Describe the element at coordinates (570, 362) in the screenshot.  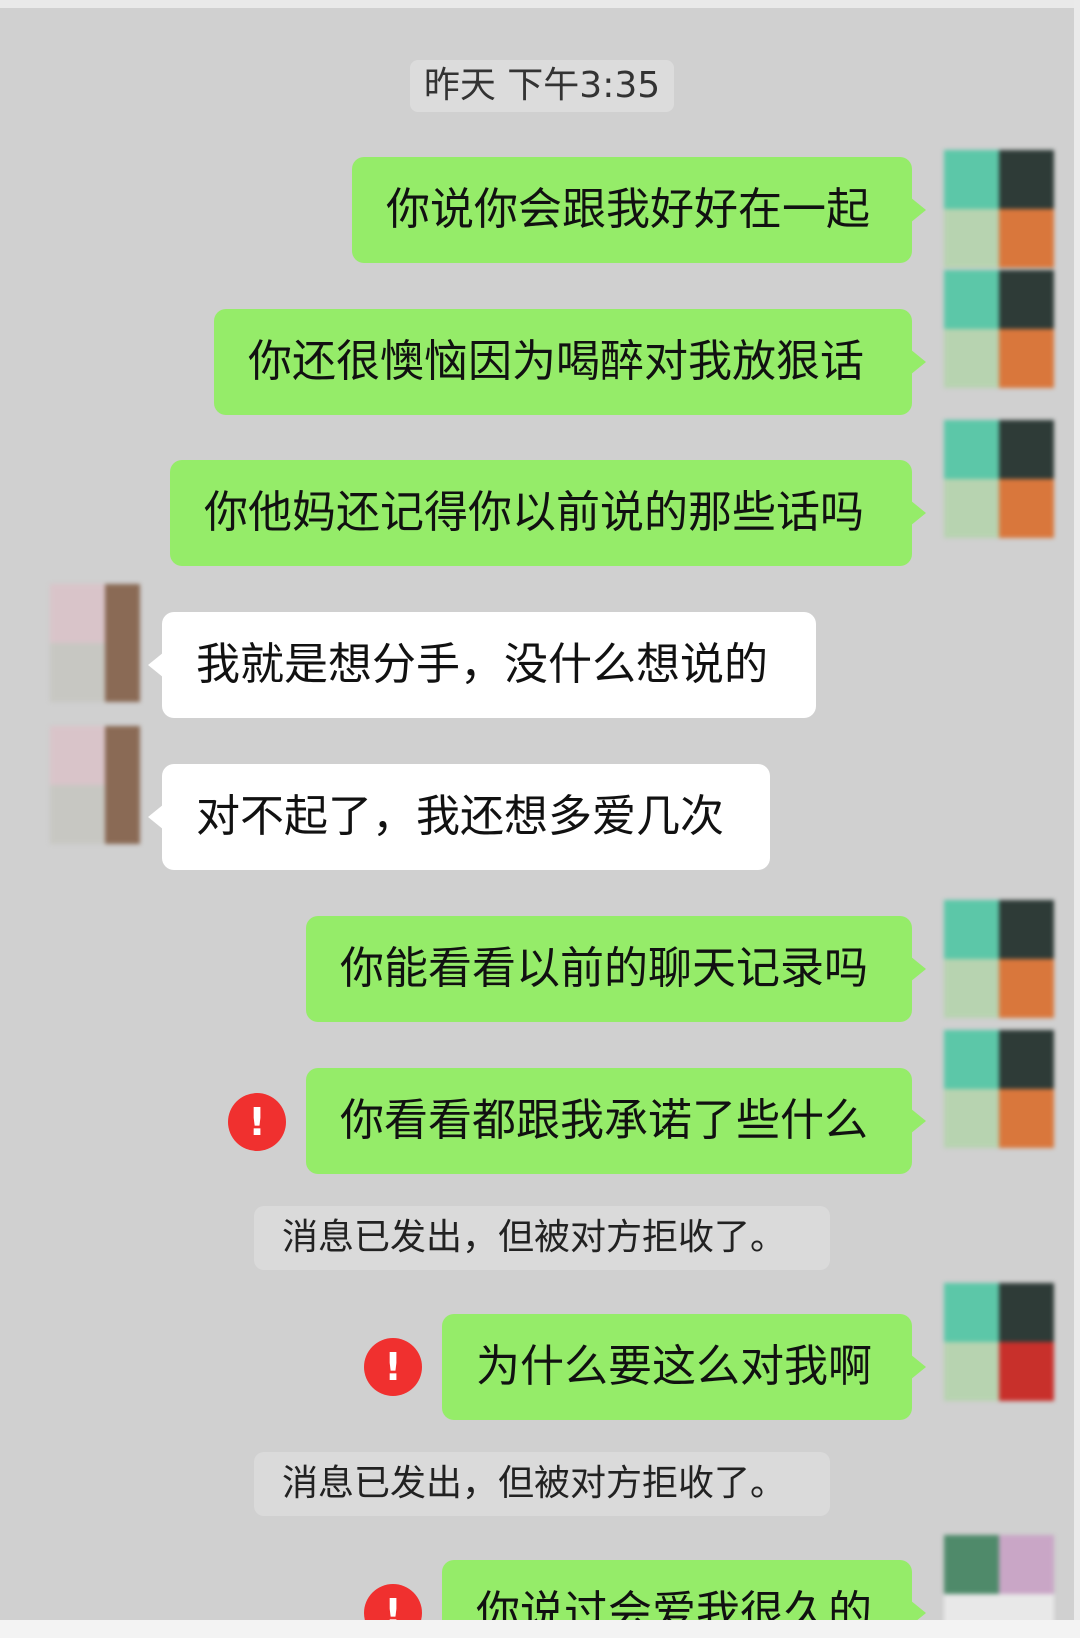
I see `my-message-bubble: 你还很懊恼因为喝醉对我放狠话` at that location.